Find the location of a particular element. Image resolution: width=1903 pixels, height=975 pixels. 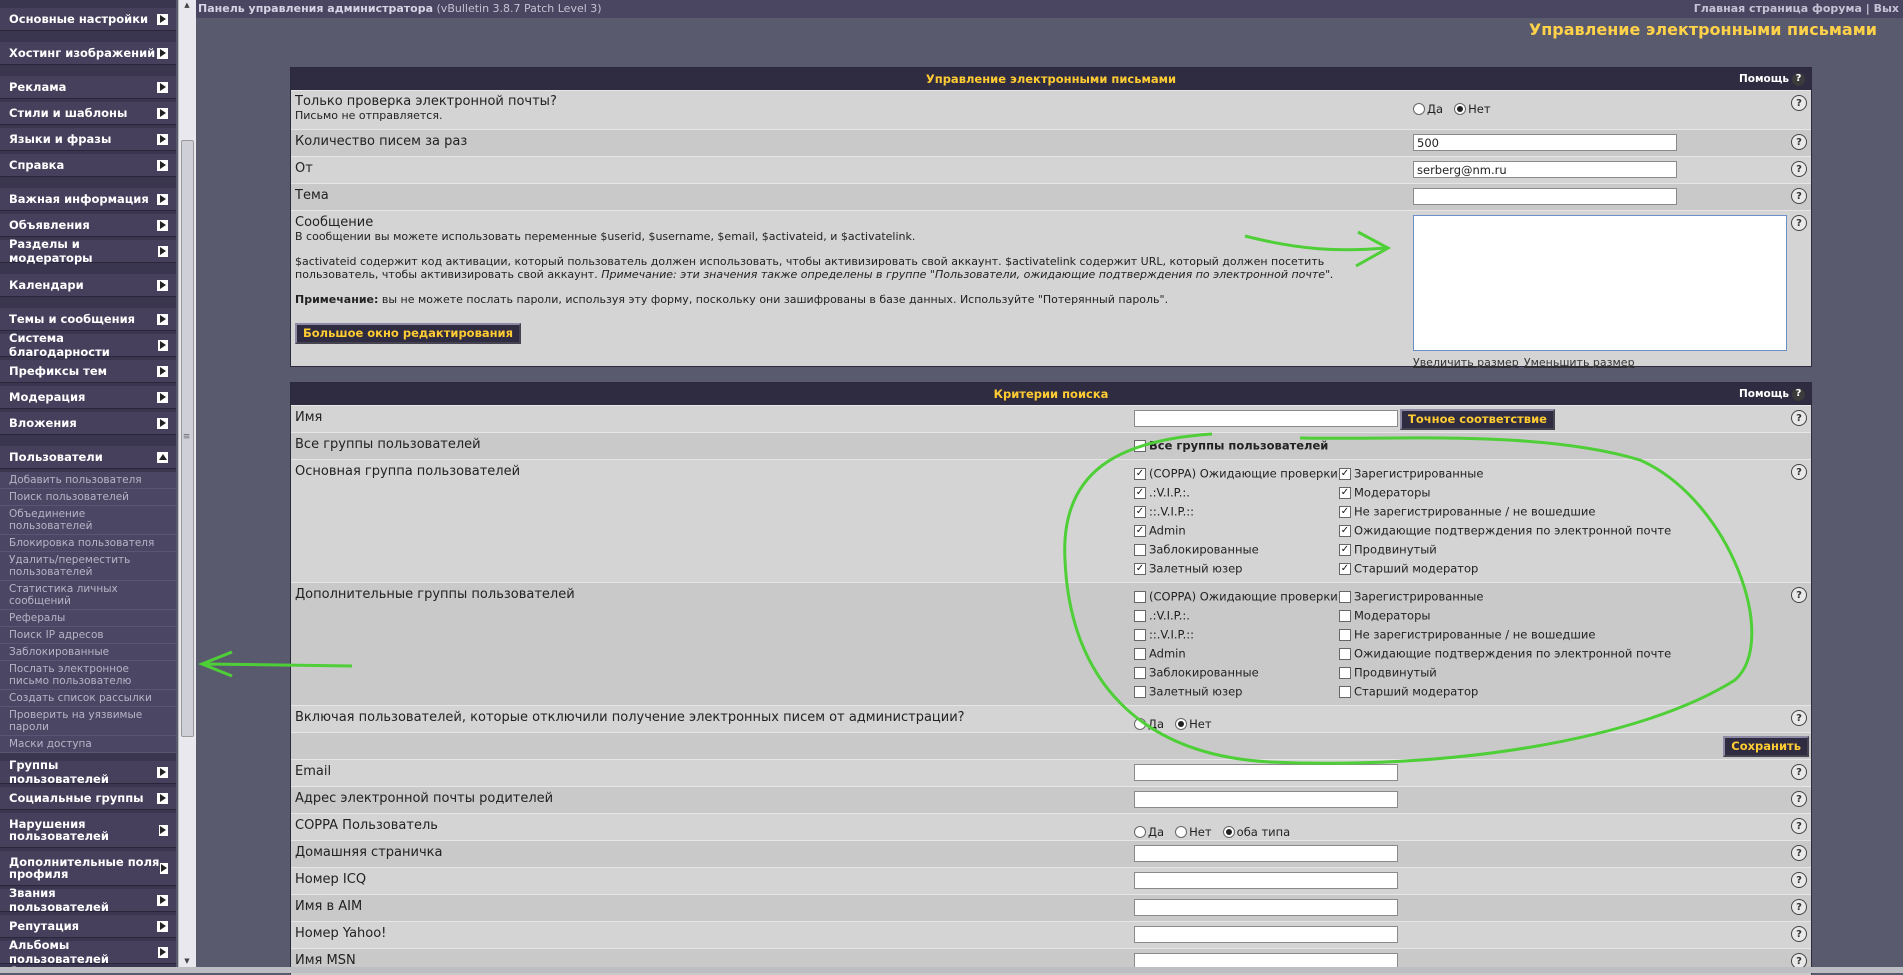

green-arrow-to-message is located at coordinates (1318, 249).